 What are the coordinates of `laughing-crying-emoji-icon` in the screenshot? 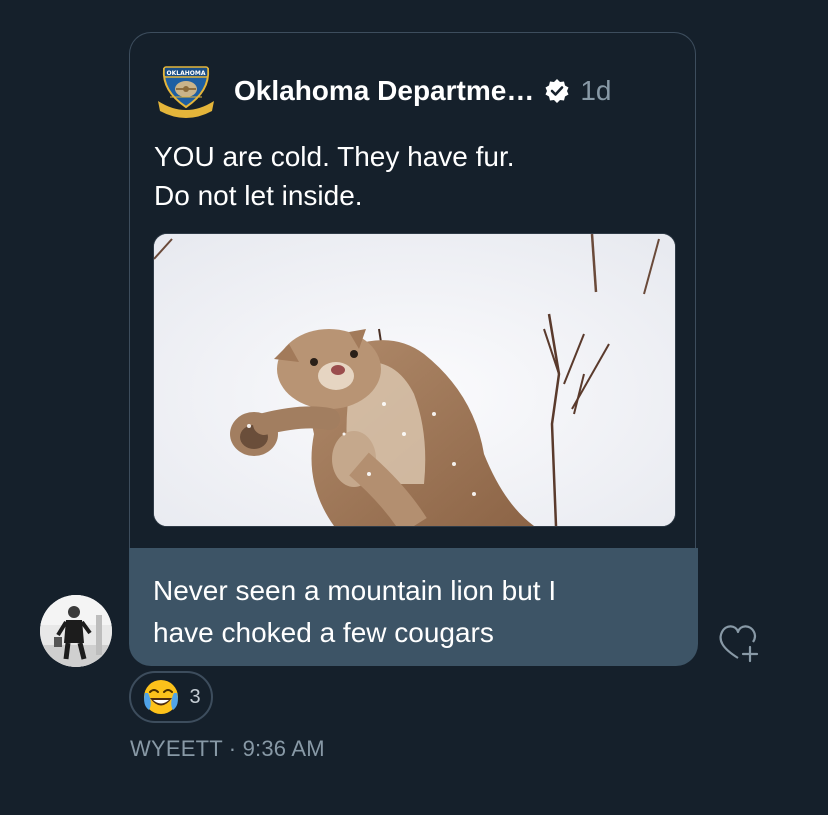 It's located at (161, 697).